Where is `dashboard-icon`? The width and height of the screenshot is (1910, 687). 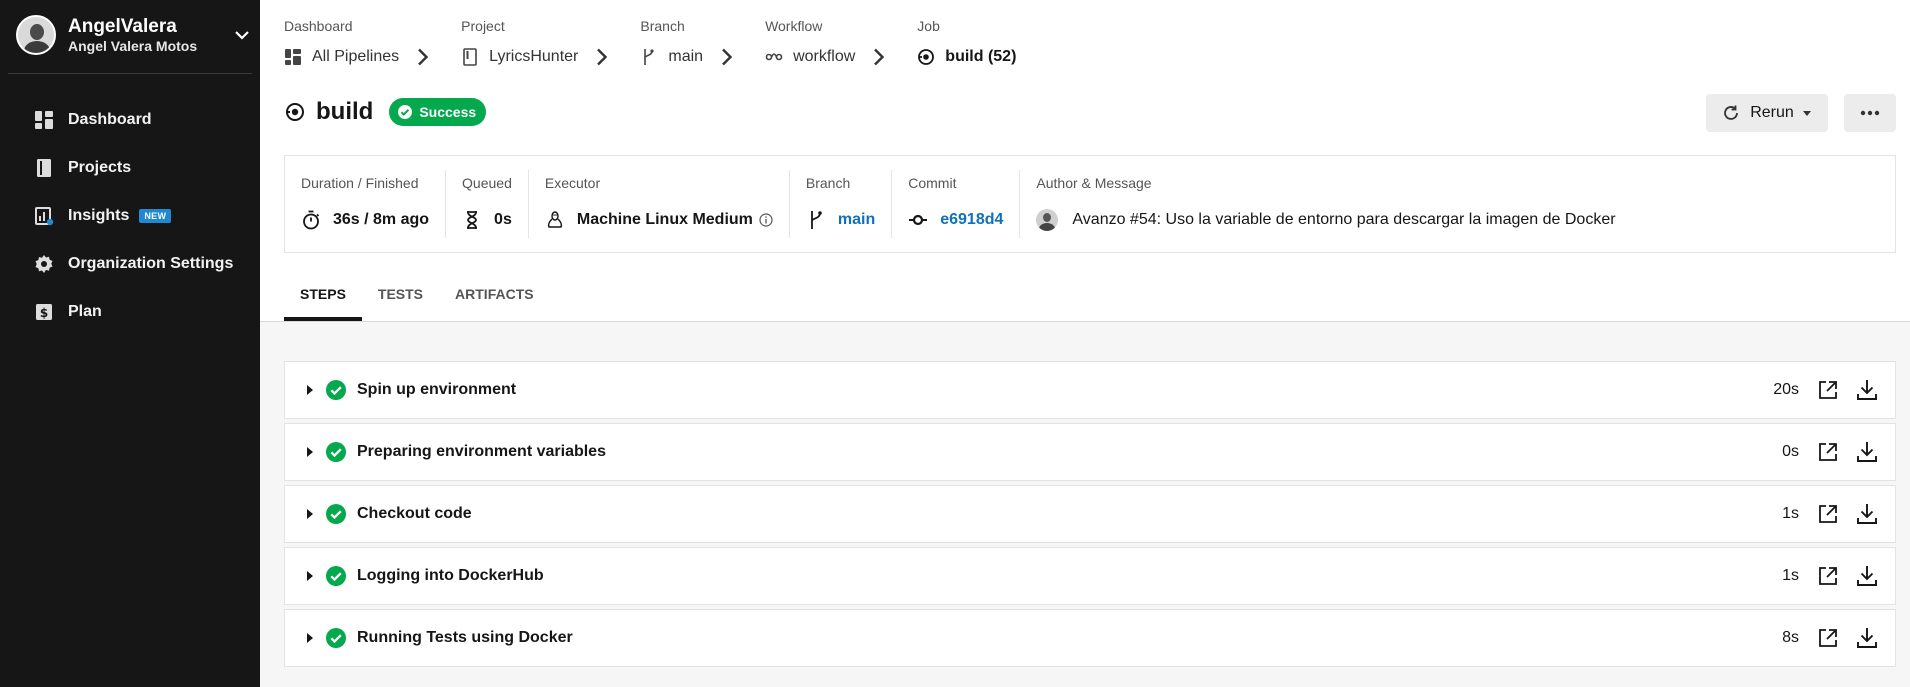 dashboard-icon is located at coordinates (44, 120).